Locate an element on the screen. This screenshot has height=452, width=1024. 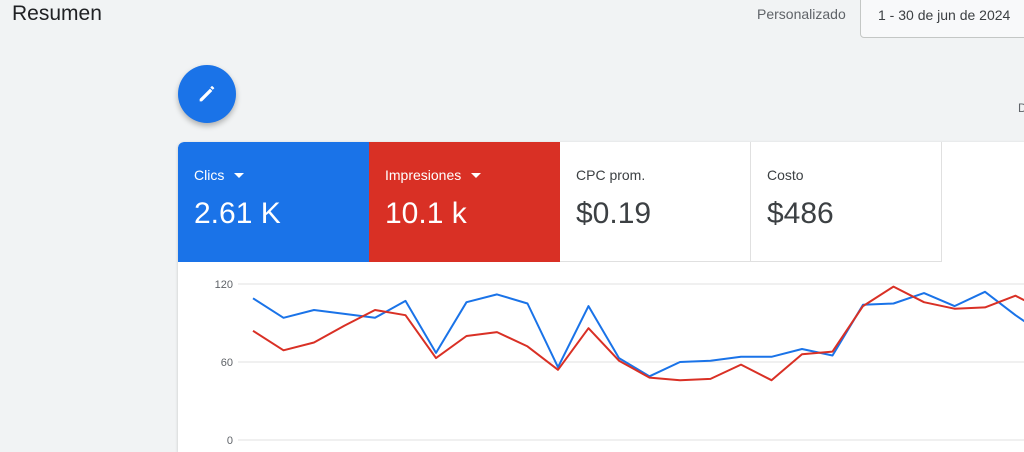
page-title: Resumen is located at coordinates (57, 13).